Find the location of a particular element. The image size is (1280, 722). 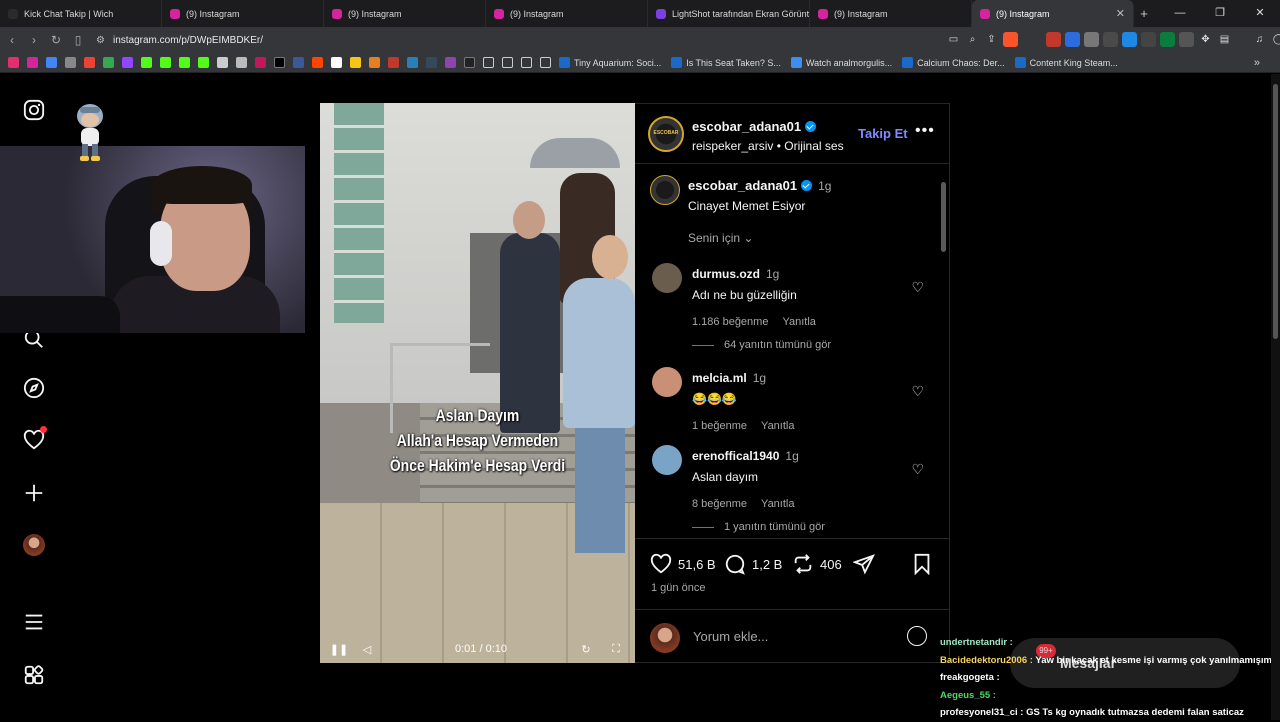

bookmark-kick-4-icon is located at coordinates (203, 62).